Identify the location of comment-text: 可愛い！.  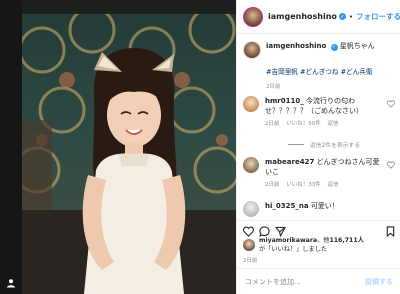
(324, 206).